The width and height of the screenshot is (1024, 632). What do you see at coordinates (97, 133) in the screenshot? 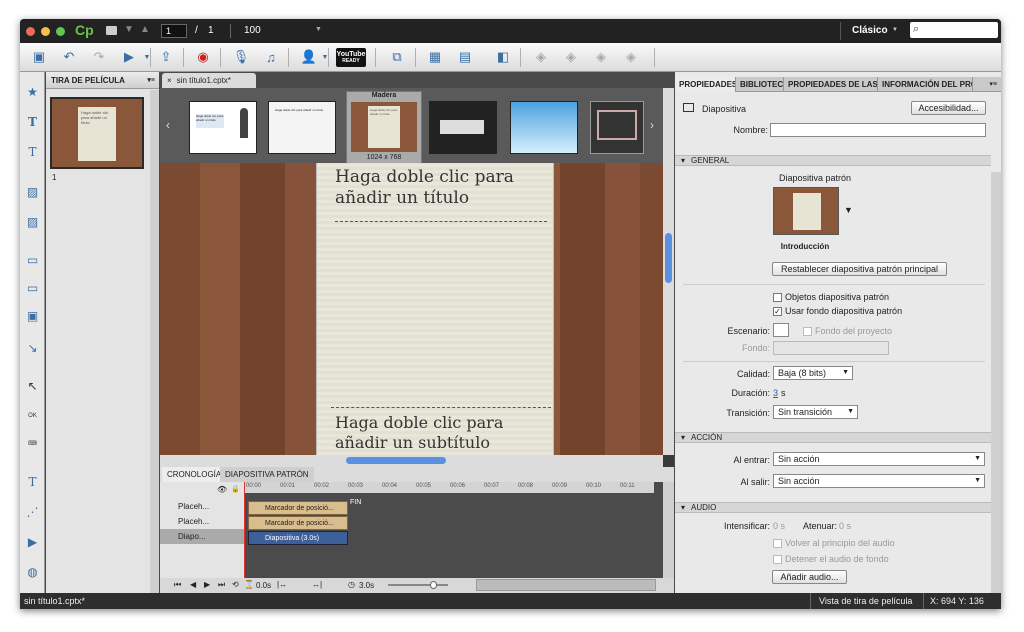
I see `filmstrip-slide-thumb: Haga doble clic para añadir un título` at bounding box center [97, 133].